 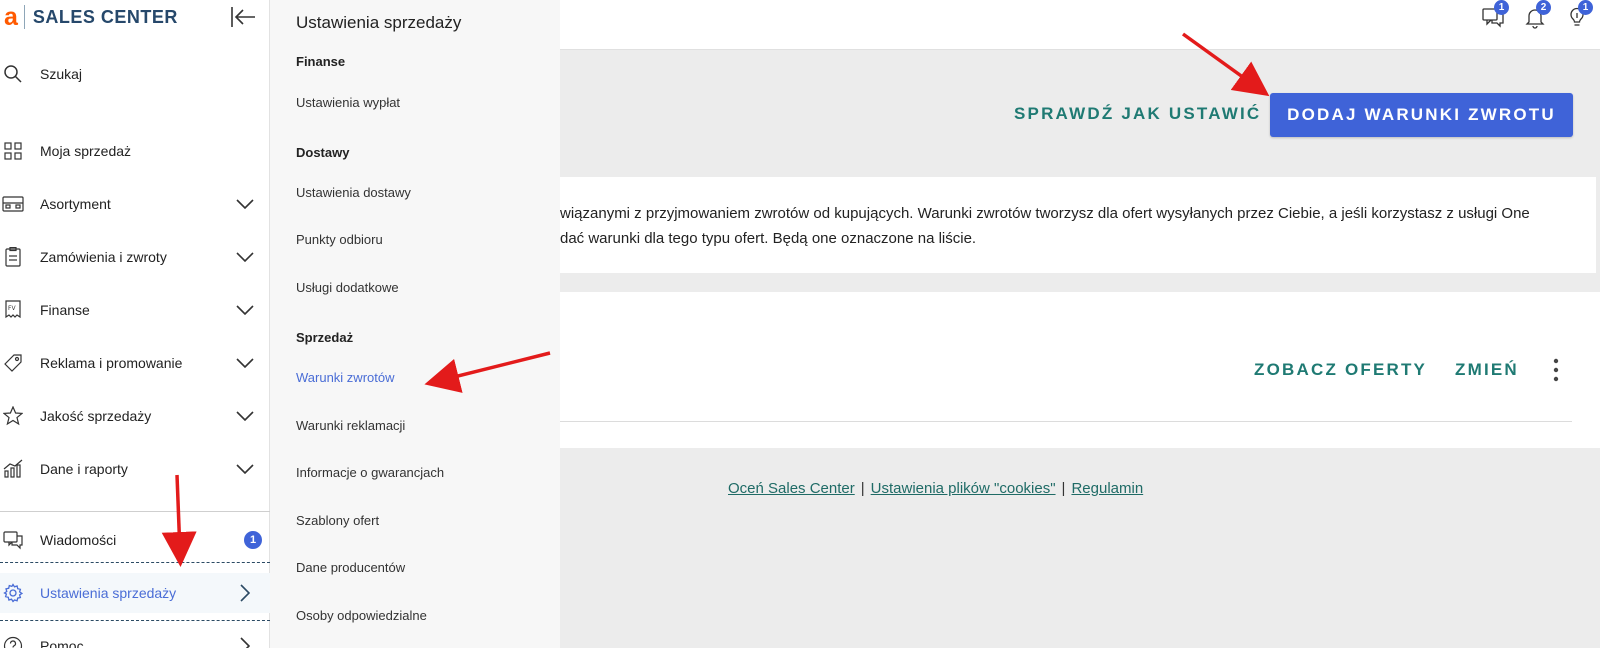 I want to click on flyout-link-warunki-zwrotow: Warunki zwrotów, so click(x=345, y=377).